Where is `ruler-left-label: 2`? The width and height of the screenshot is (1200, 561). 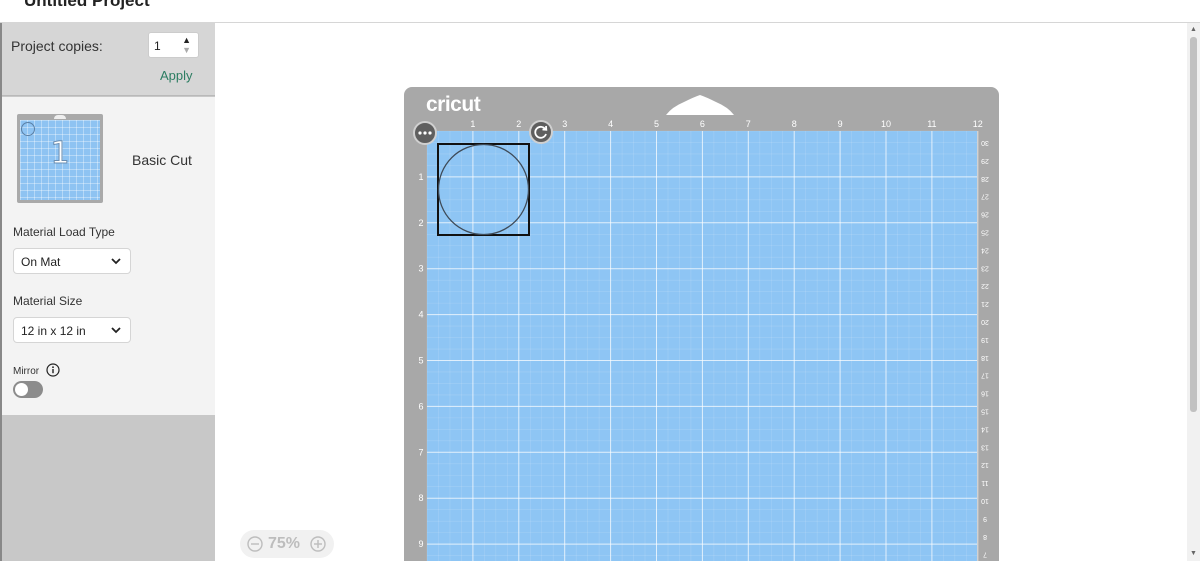 ruler-left-label: 2 is located at coordinates (420, 223).